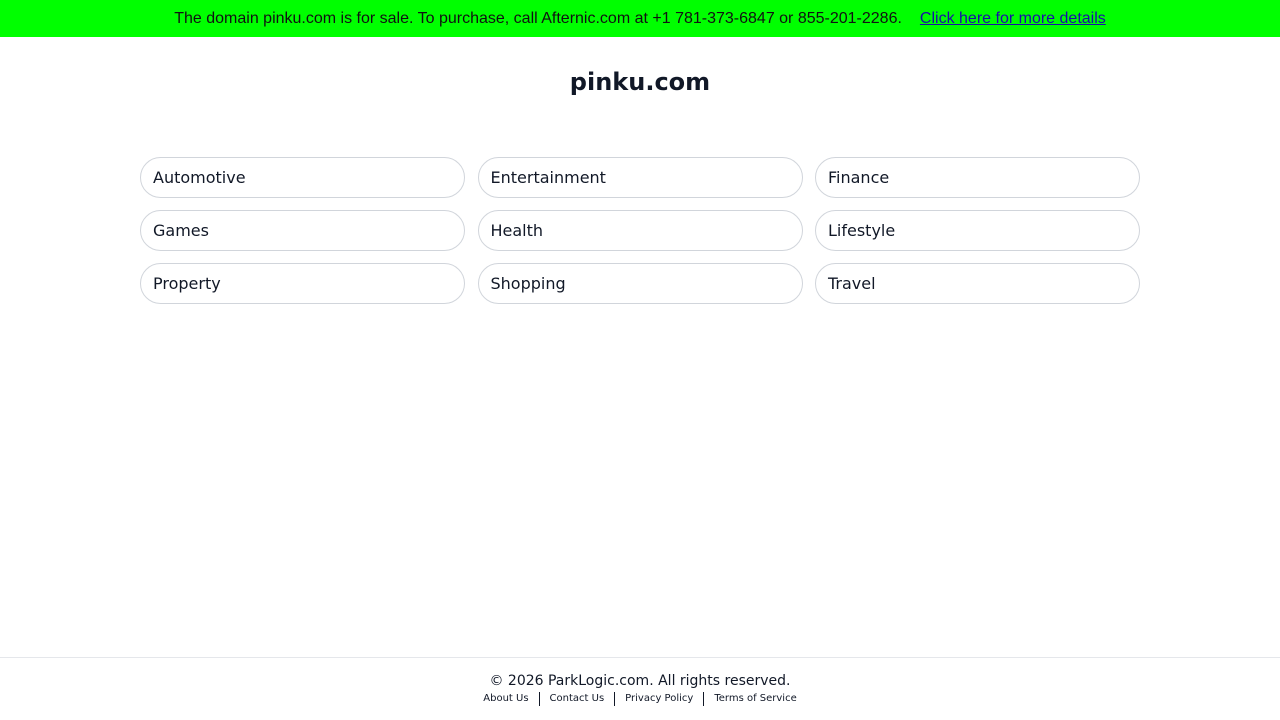 This screenshot has height=720, width=1280. I want to click on terms-of-service-link: Terms of Service, so click(755, 699).